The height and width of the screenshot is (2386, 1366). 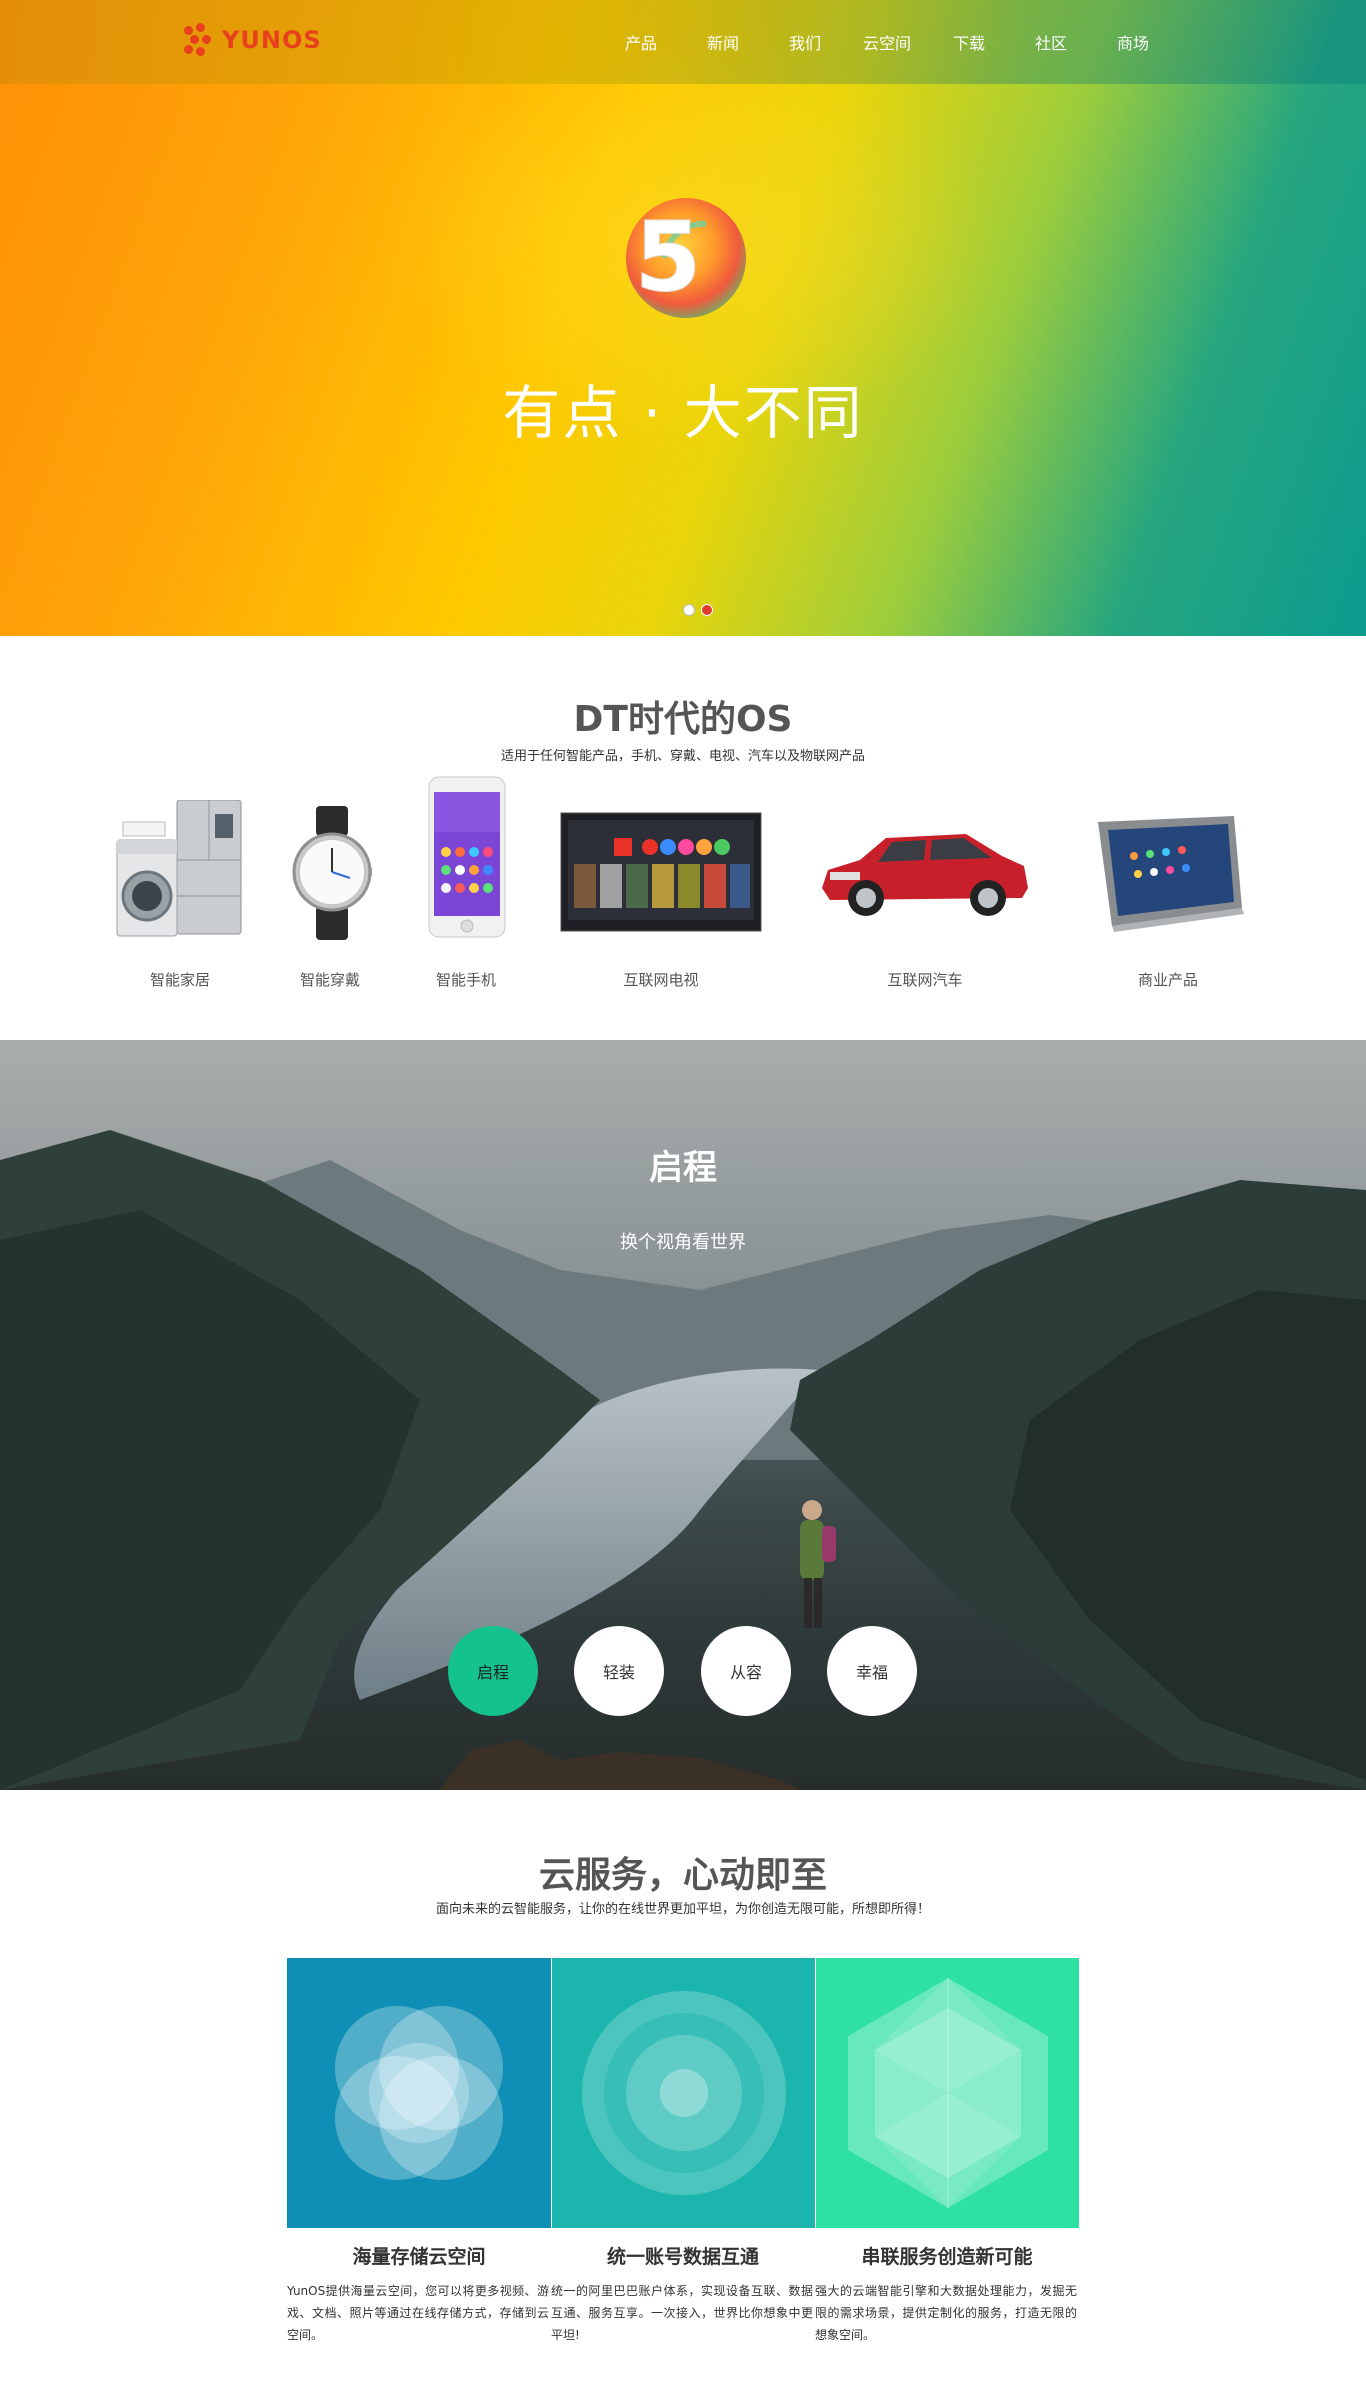 I want to click on target-rings-icon, so click(x=684, y=2093).